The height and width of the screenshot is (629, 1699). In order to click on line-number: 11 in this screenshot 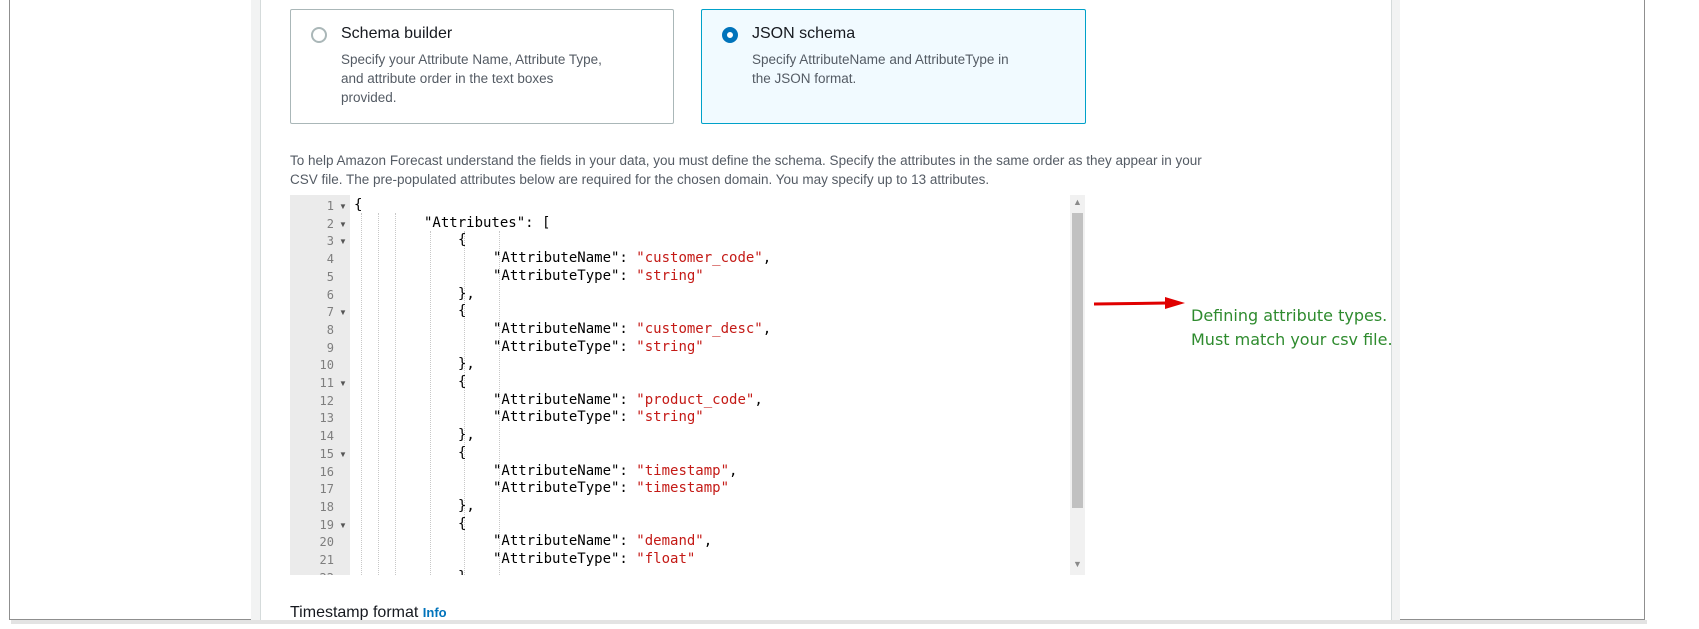, I will do `click(326, 383)`.